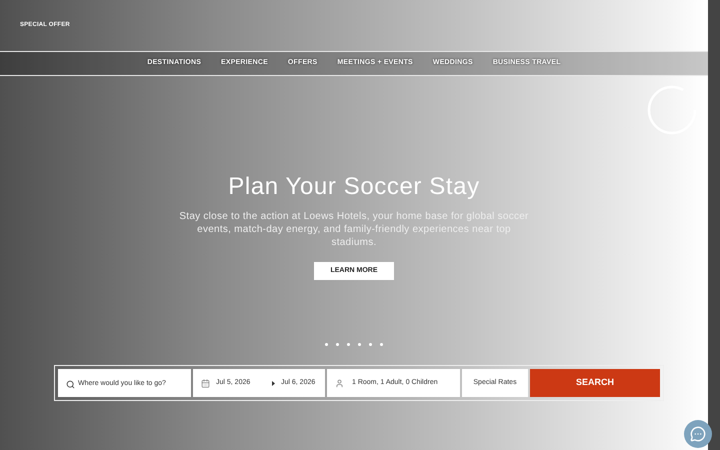 The height and width of the screenshot is (450, 720). I want to click on search-icon, so click(70, 384).